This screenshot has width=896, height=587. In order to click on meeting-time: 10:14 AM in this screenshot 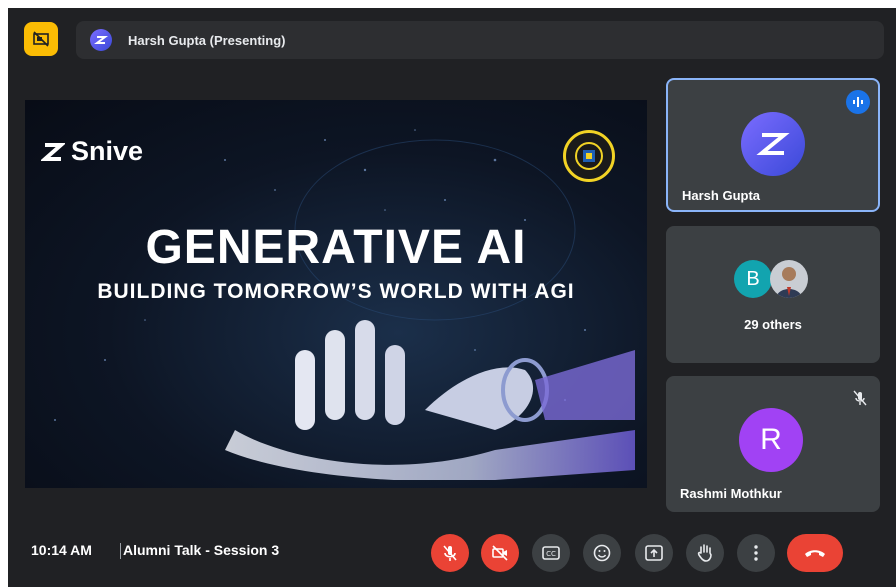, I will do `click(61, 550)`.